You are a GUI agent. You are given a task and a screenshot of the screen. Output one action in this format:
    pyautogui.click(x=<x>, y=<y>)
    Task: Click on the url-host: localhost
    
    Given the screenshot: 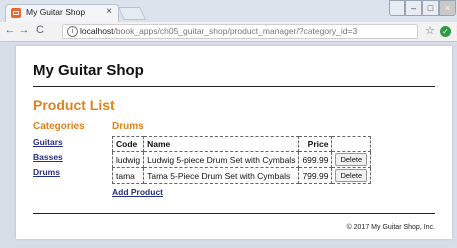 What is the action you would take?
    pyautogui.click(x=97, y=31)
    